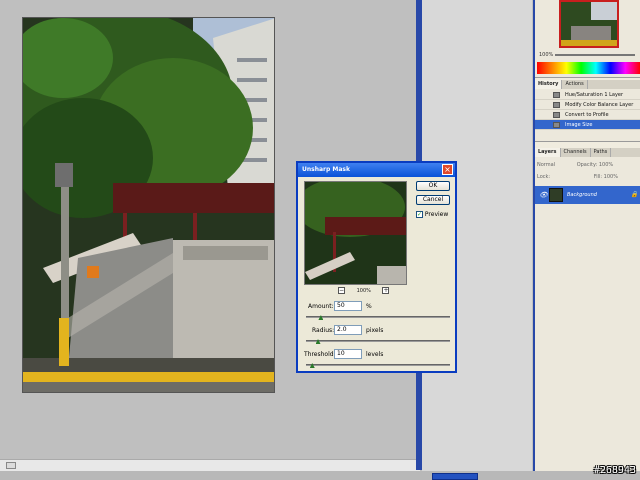  I want to click on fill-label: Fill:, so click(598, 177).